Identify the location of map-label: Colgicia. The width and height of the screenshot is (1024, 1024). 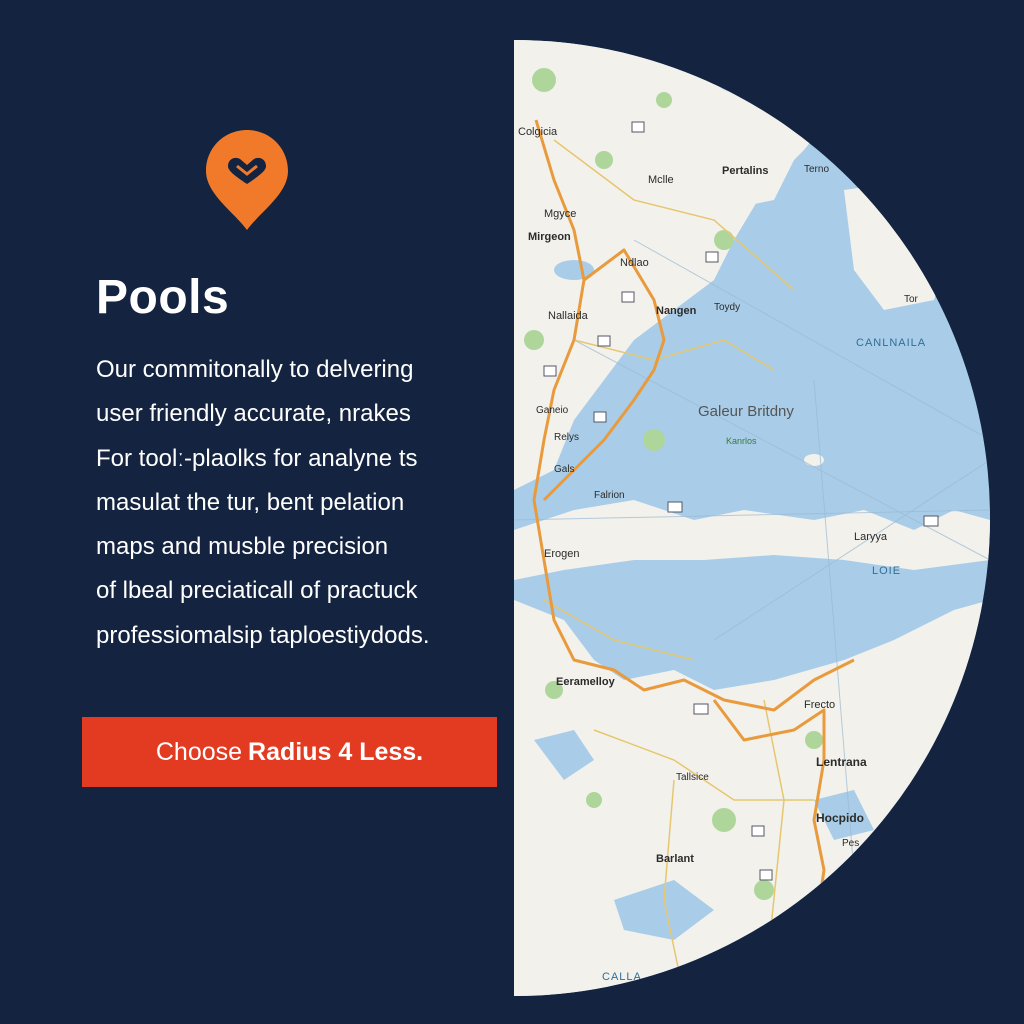
(538, 132).